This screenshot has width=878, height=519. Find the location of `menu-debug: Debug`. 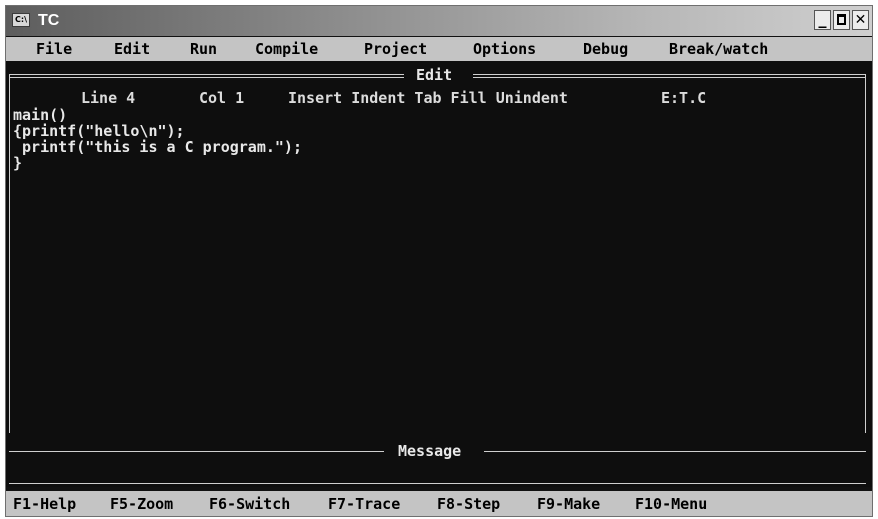

menu-debug: Debug is located at coordinates (605, 49).